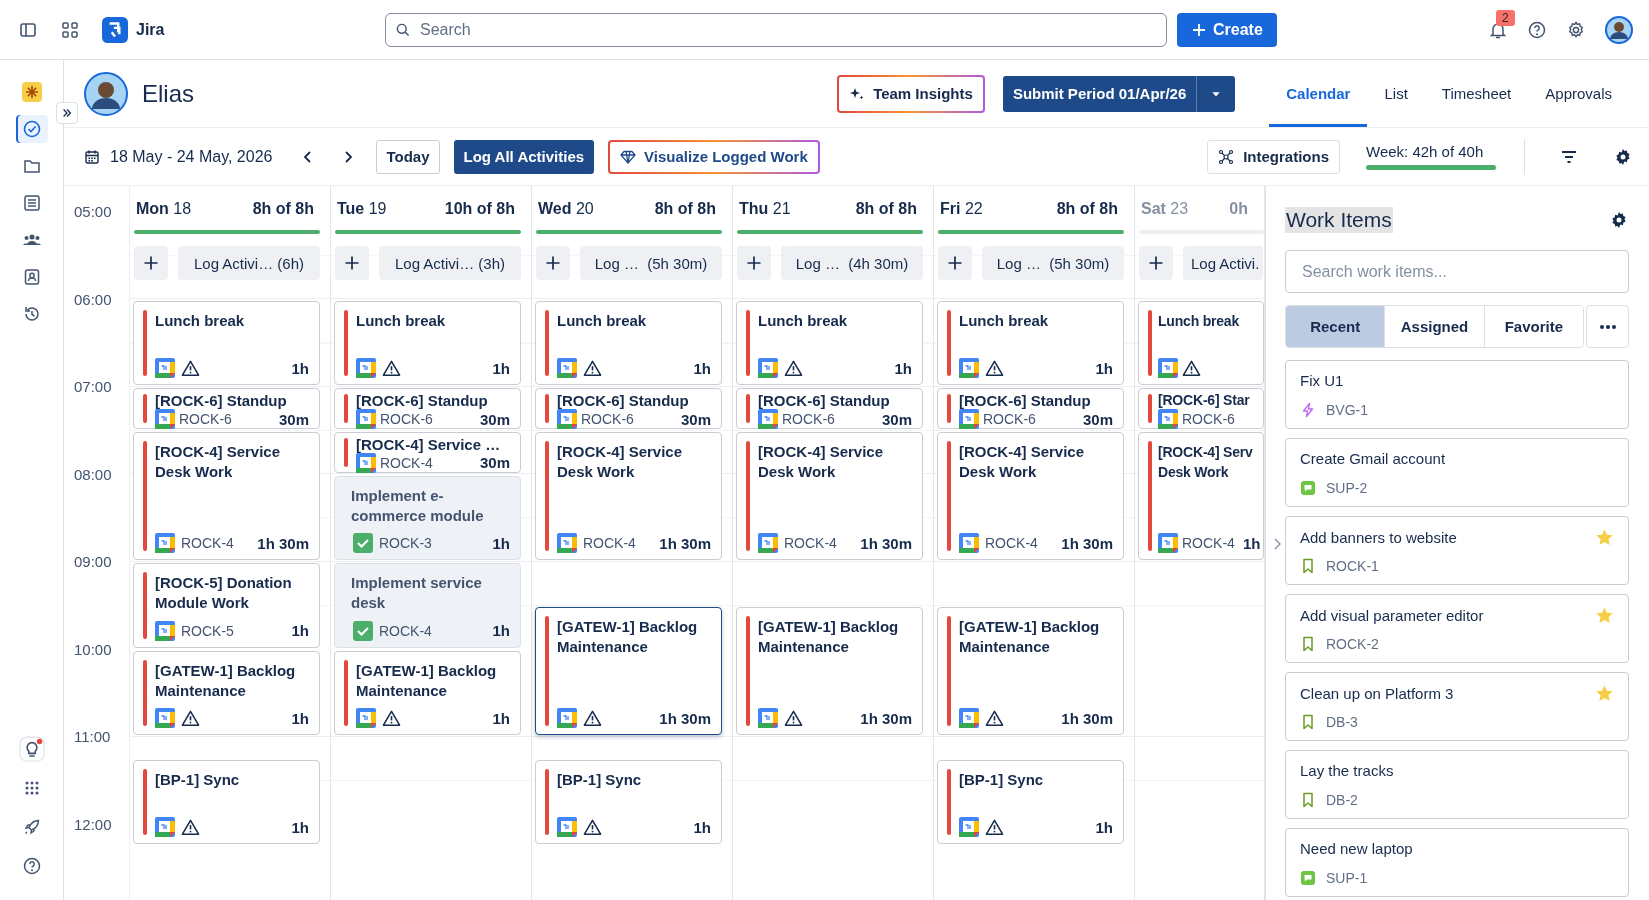 The width and height of the screenshot is (1649, 900). Describe the element at coordinates (776, 29) in the screenshot. I see `search-field: Search` at that location.